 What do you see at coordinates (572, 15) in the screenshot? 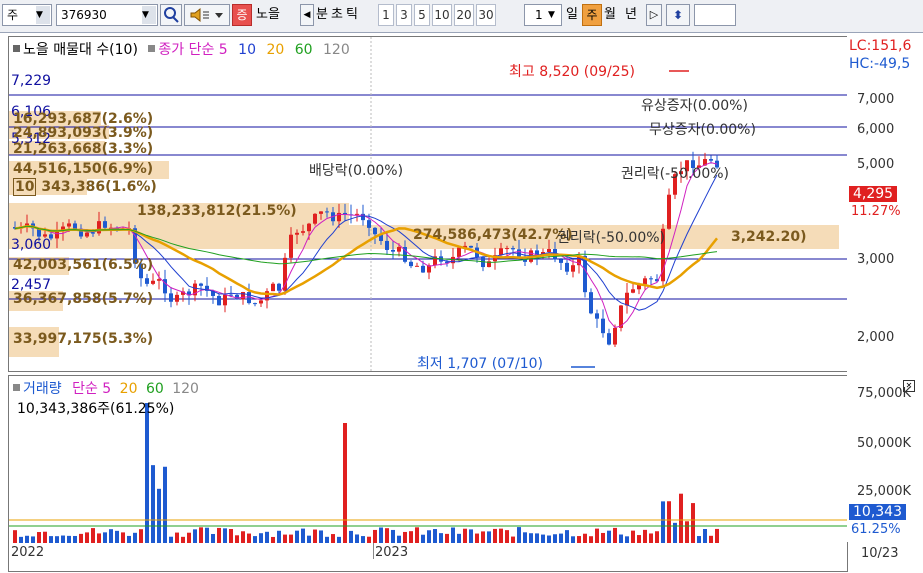
I see `period-day: 일` at bounding box center [572, 15].